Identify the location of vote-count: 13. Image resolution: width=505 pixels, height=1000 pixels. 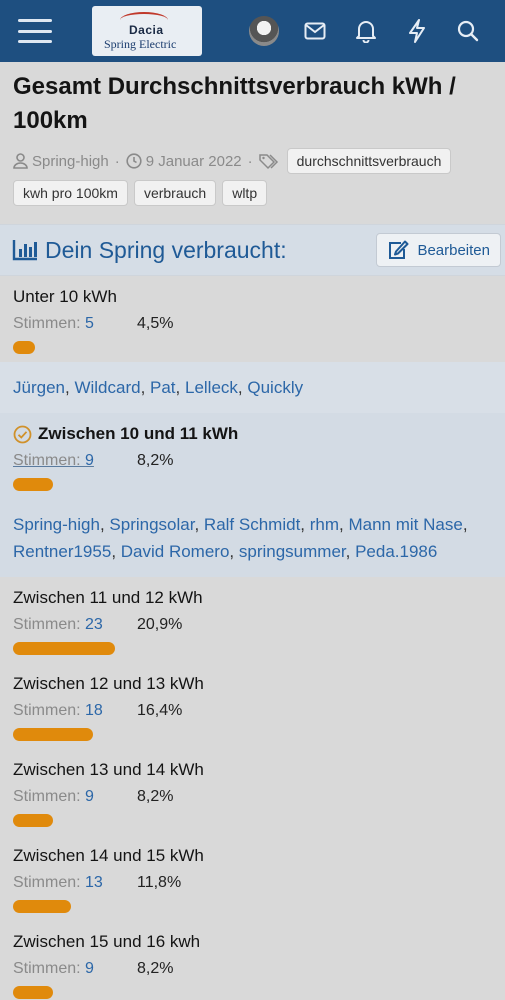
(94, 882).